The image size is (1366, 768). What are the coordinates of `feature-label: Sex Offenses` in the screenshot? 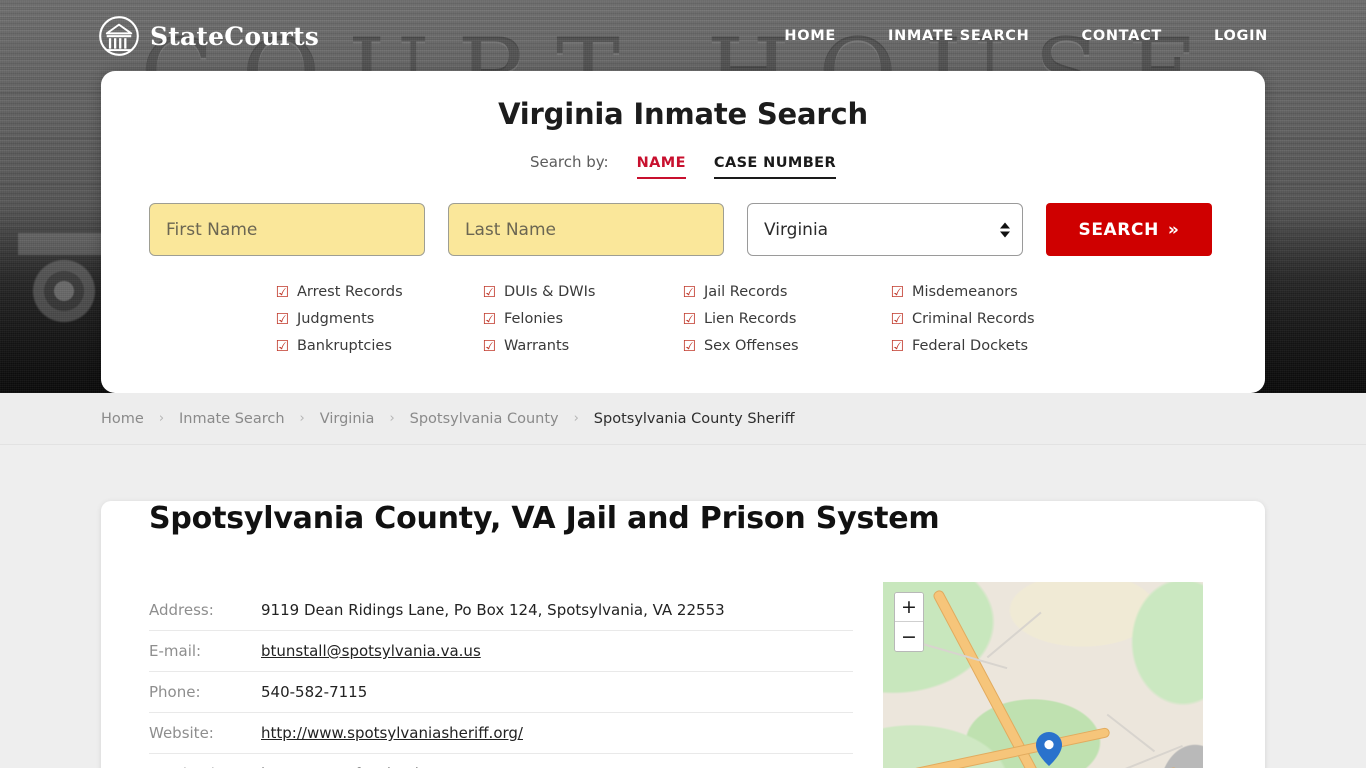 It's located at (751, 346).